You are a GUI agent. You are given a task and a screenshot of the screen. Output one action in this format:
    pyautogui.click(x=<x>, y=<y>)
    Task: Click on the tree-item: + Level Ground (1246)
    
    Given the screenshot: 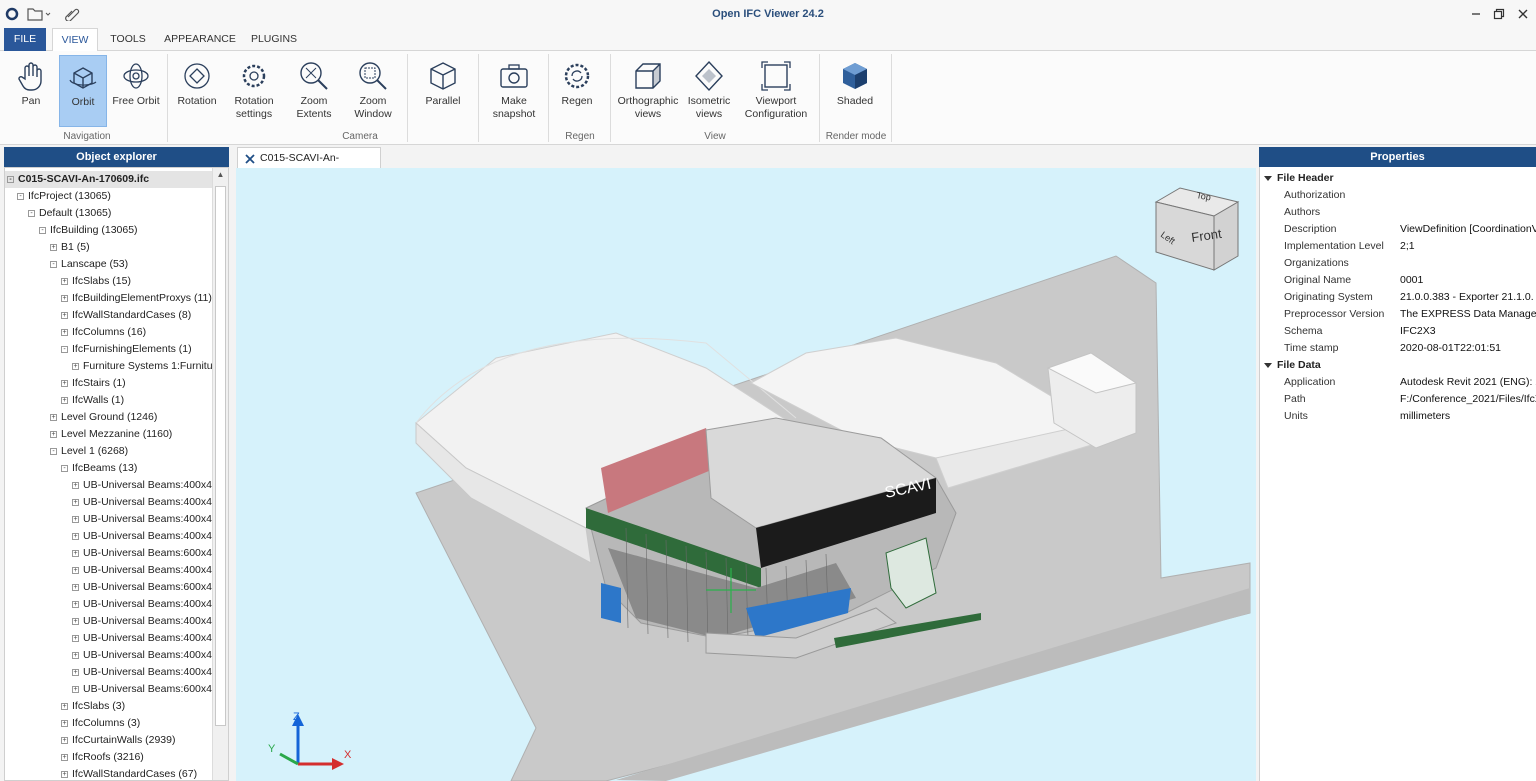 What is the action you would take?
    pyautogui.click(x=103, y=417)
    